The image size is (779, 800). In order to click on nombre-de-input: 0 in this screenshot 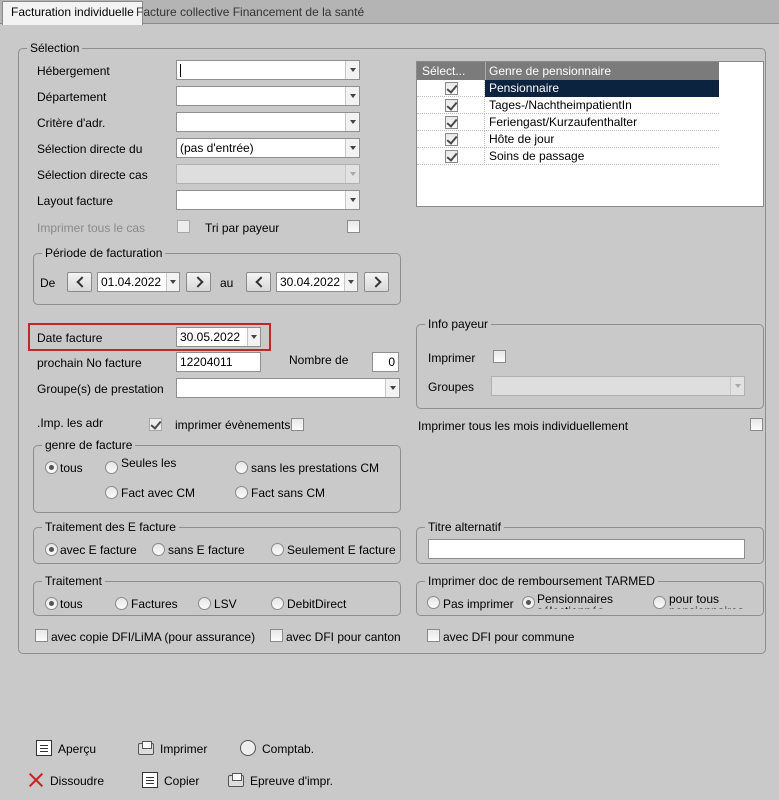, I will do `click(385, 362)`.